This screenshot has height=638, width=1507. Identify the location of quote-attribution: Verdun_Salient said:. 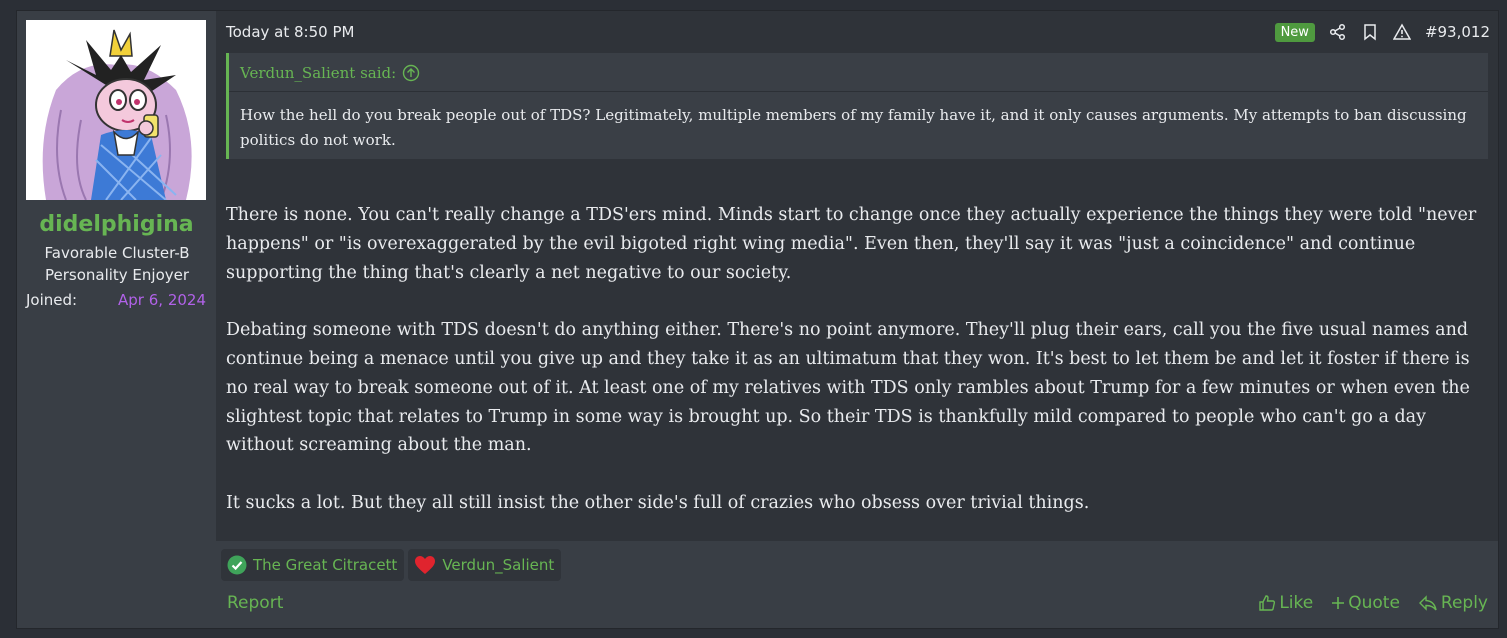
(330, 73).